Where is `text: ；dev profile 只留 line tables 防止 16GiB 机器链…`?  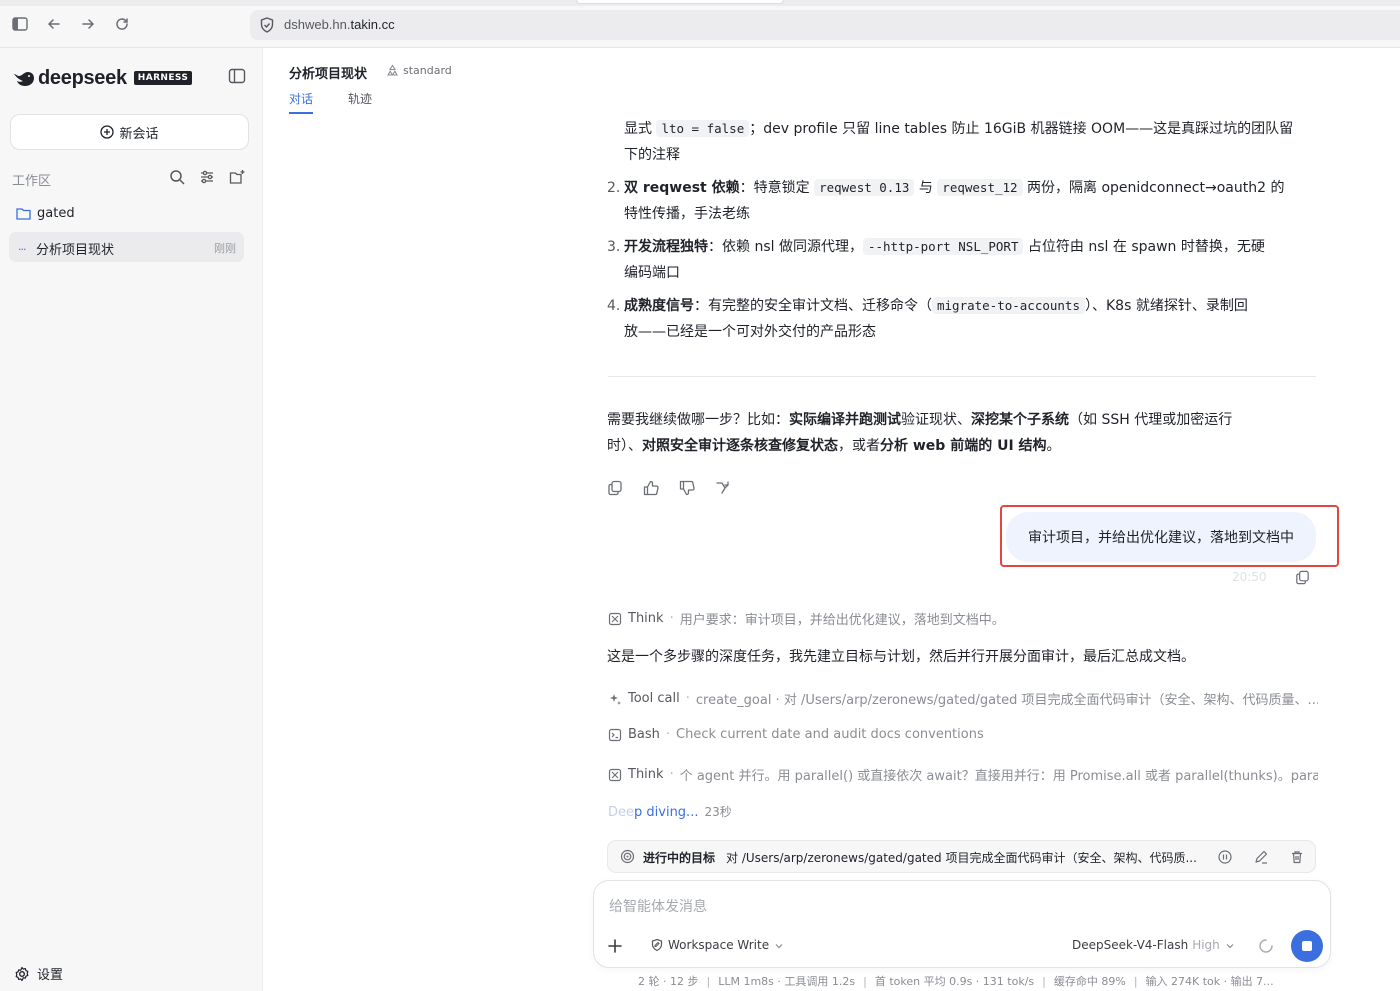
text: ；dev profile 只留 line tables 防止 16GiB 机器链… is located at coordinates (1021, 129).